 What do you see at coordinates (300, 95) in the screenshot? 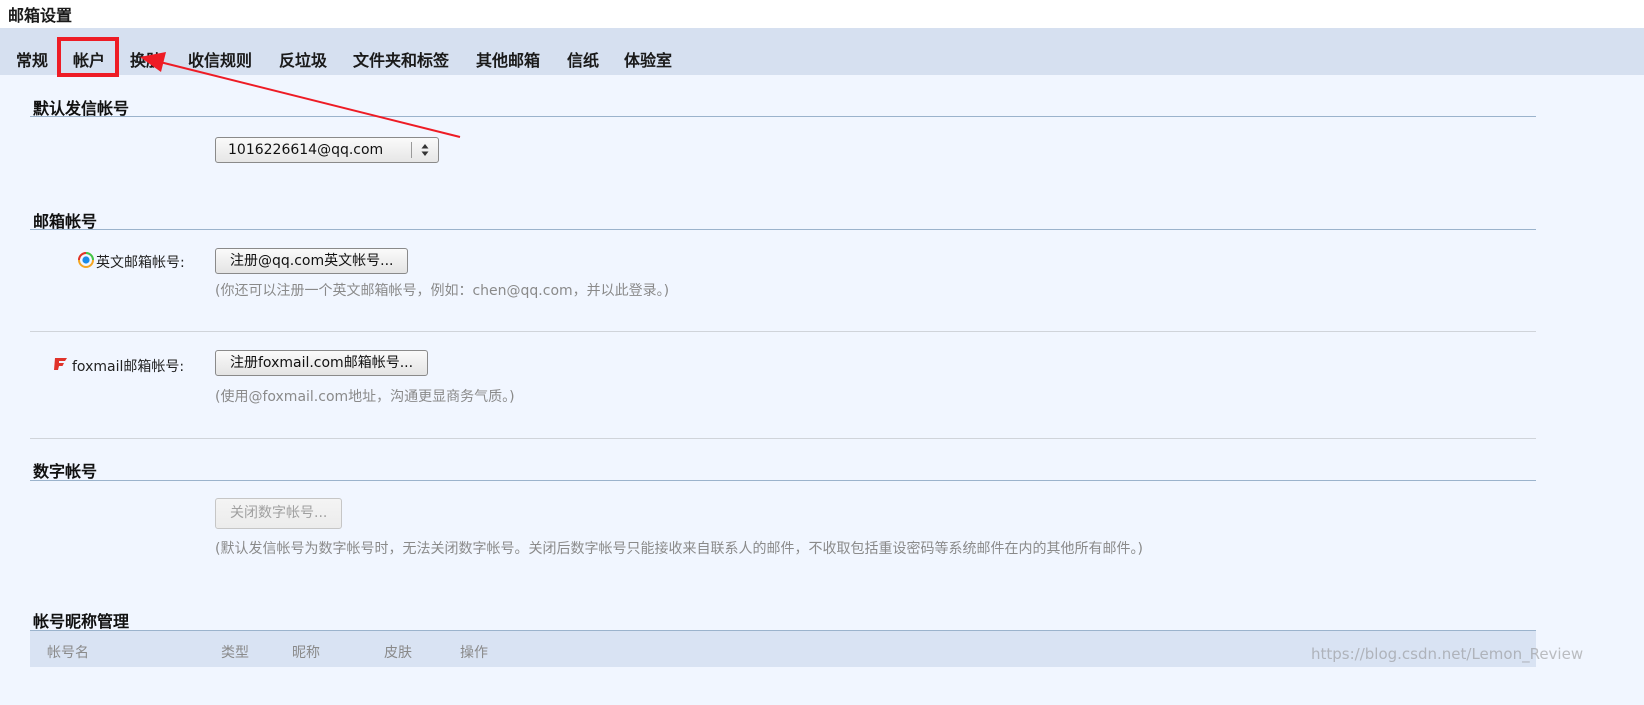
I see `annotation-arrow-icon` at bounding box center [300, 95].